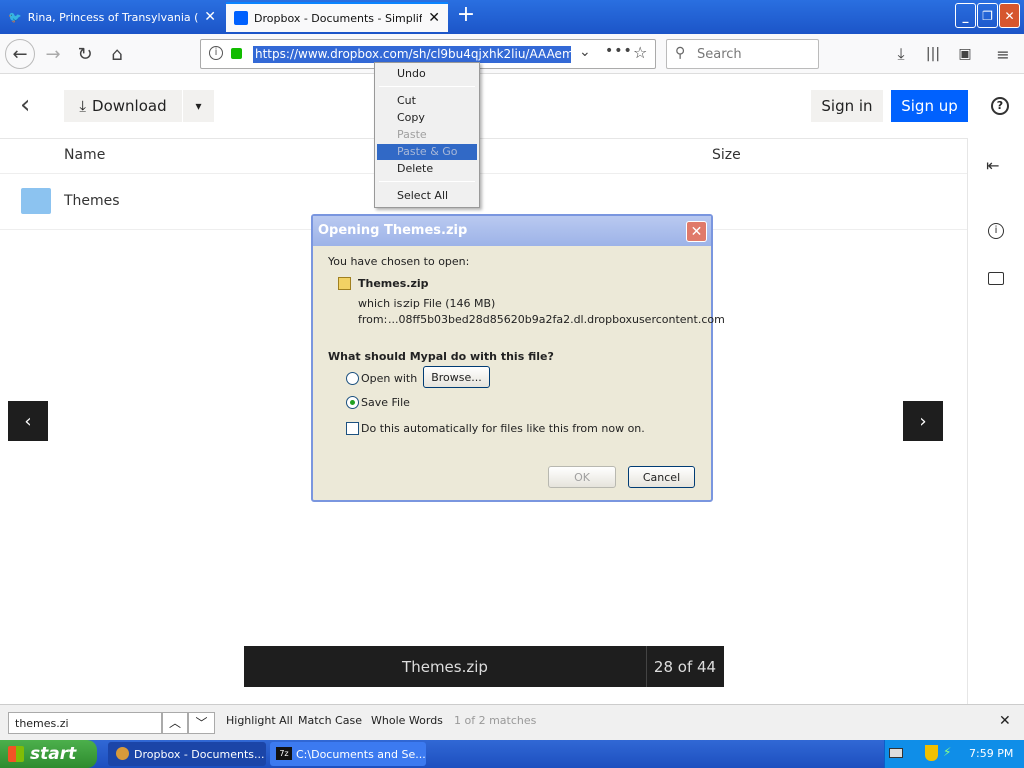 The height and width of the screenshot is (768, 1024). I want to click on reload-button: ↻, so click(85, 54).